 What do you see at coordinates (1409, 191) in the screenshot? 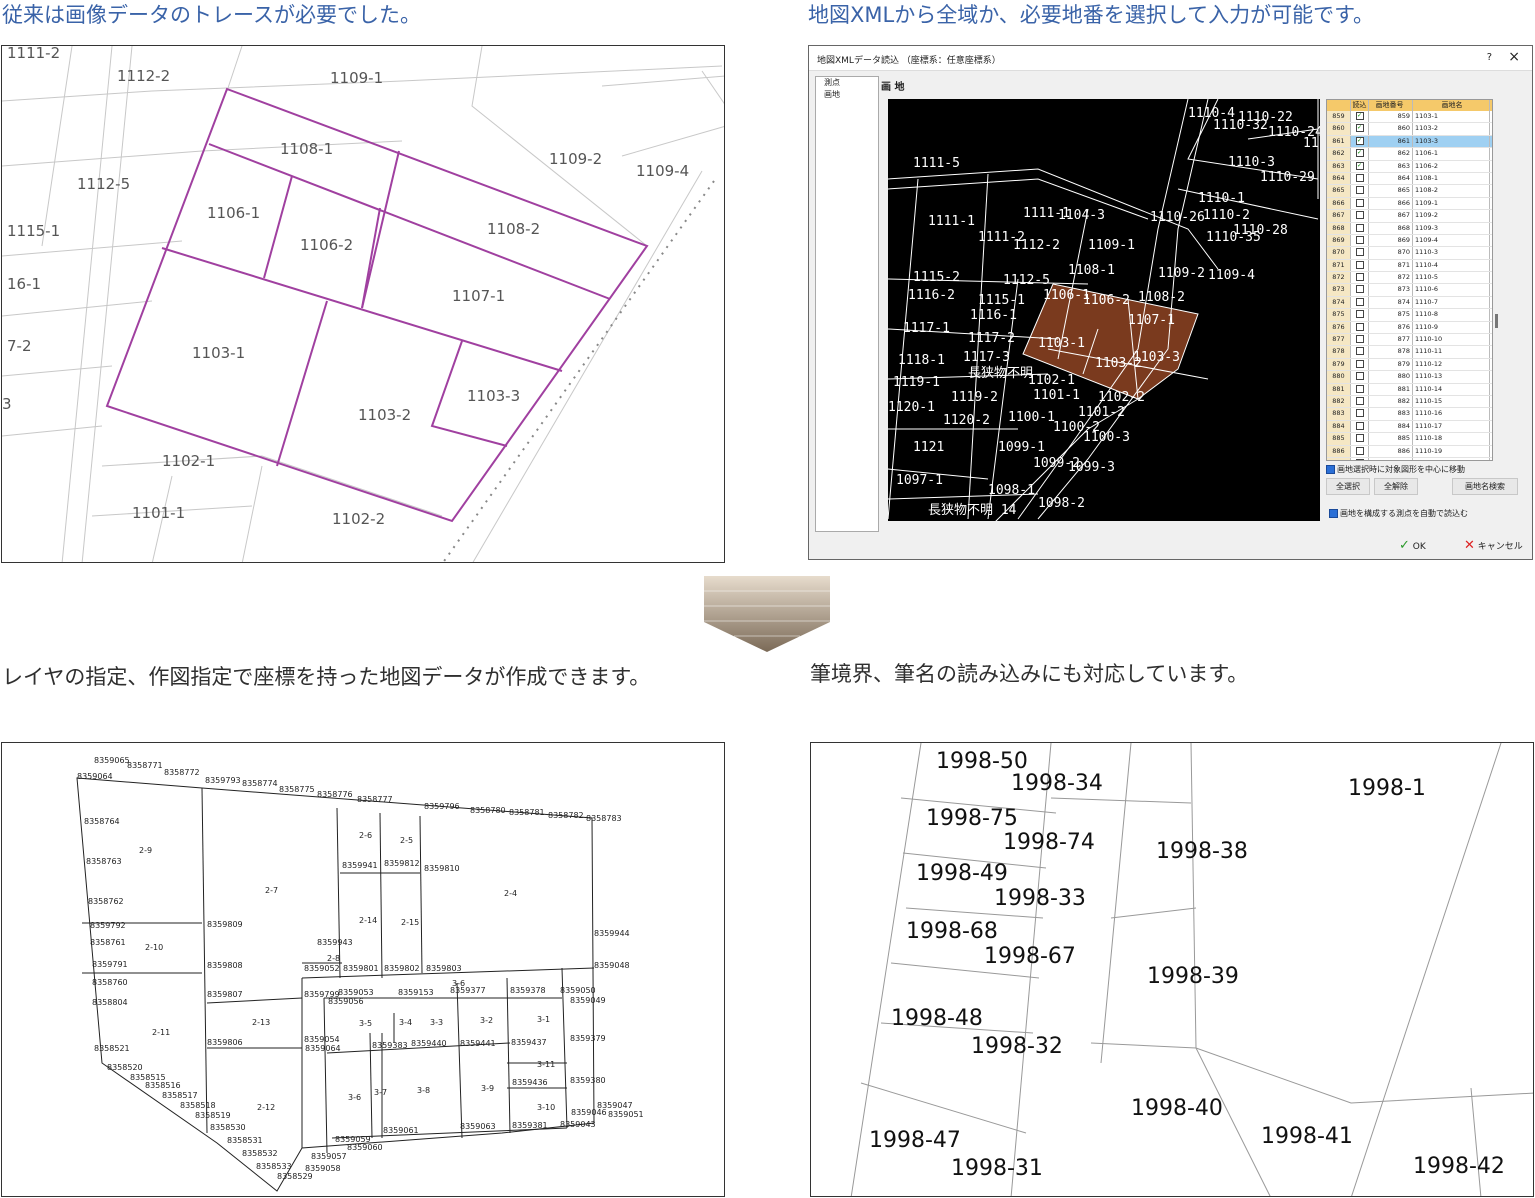
I see `grid-row: 865 865 1108-2` at bounding box center [1409, 191].